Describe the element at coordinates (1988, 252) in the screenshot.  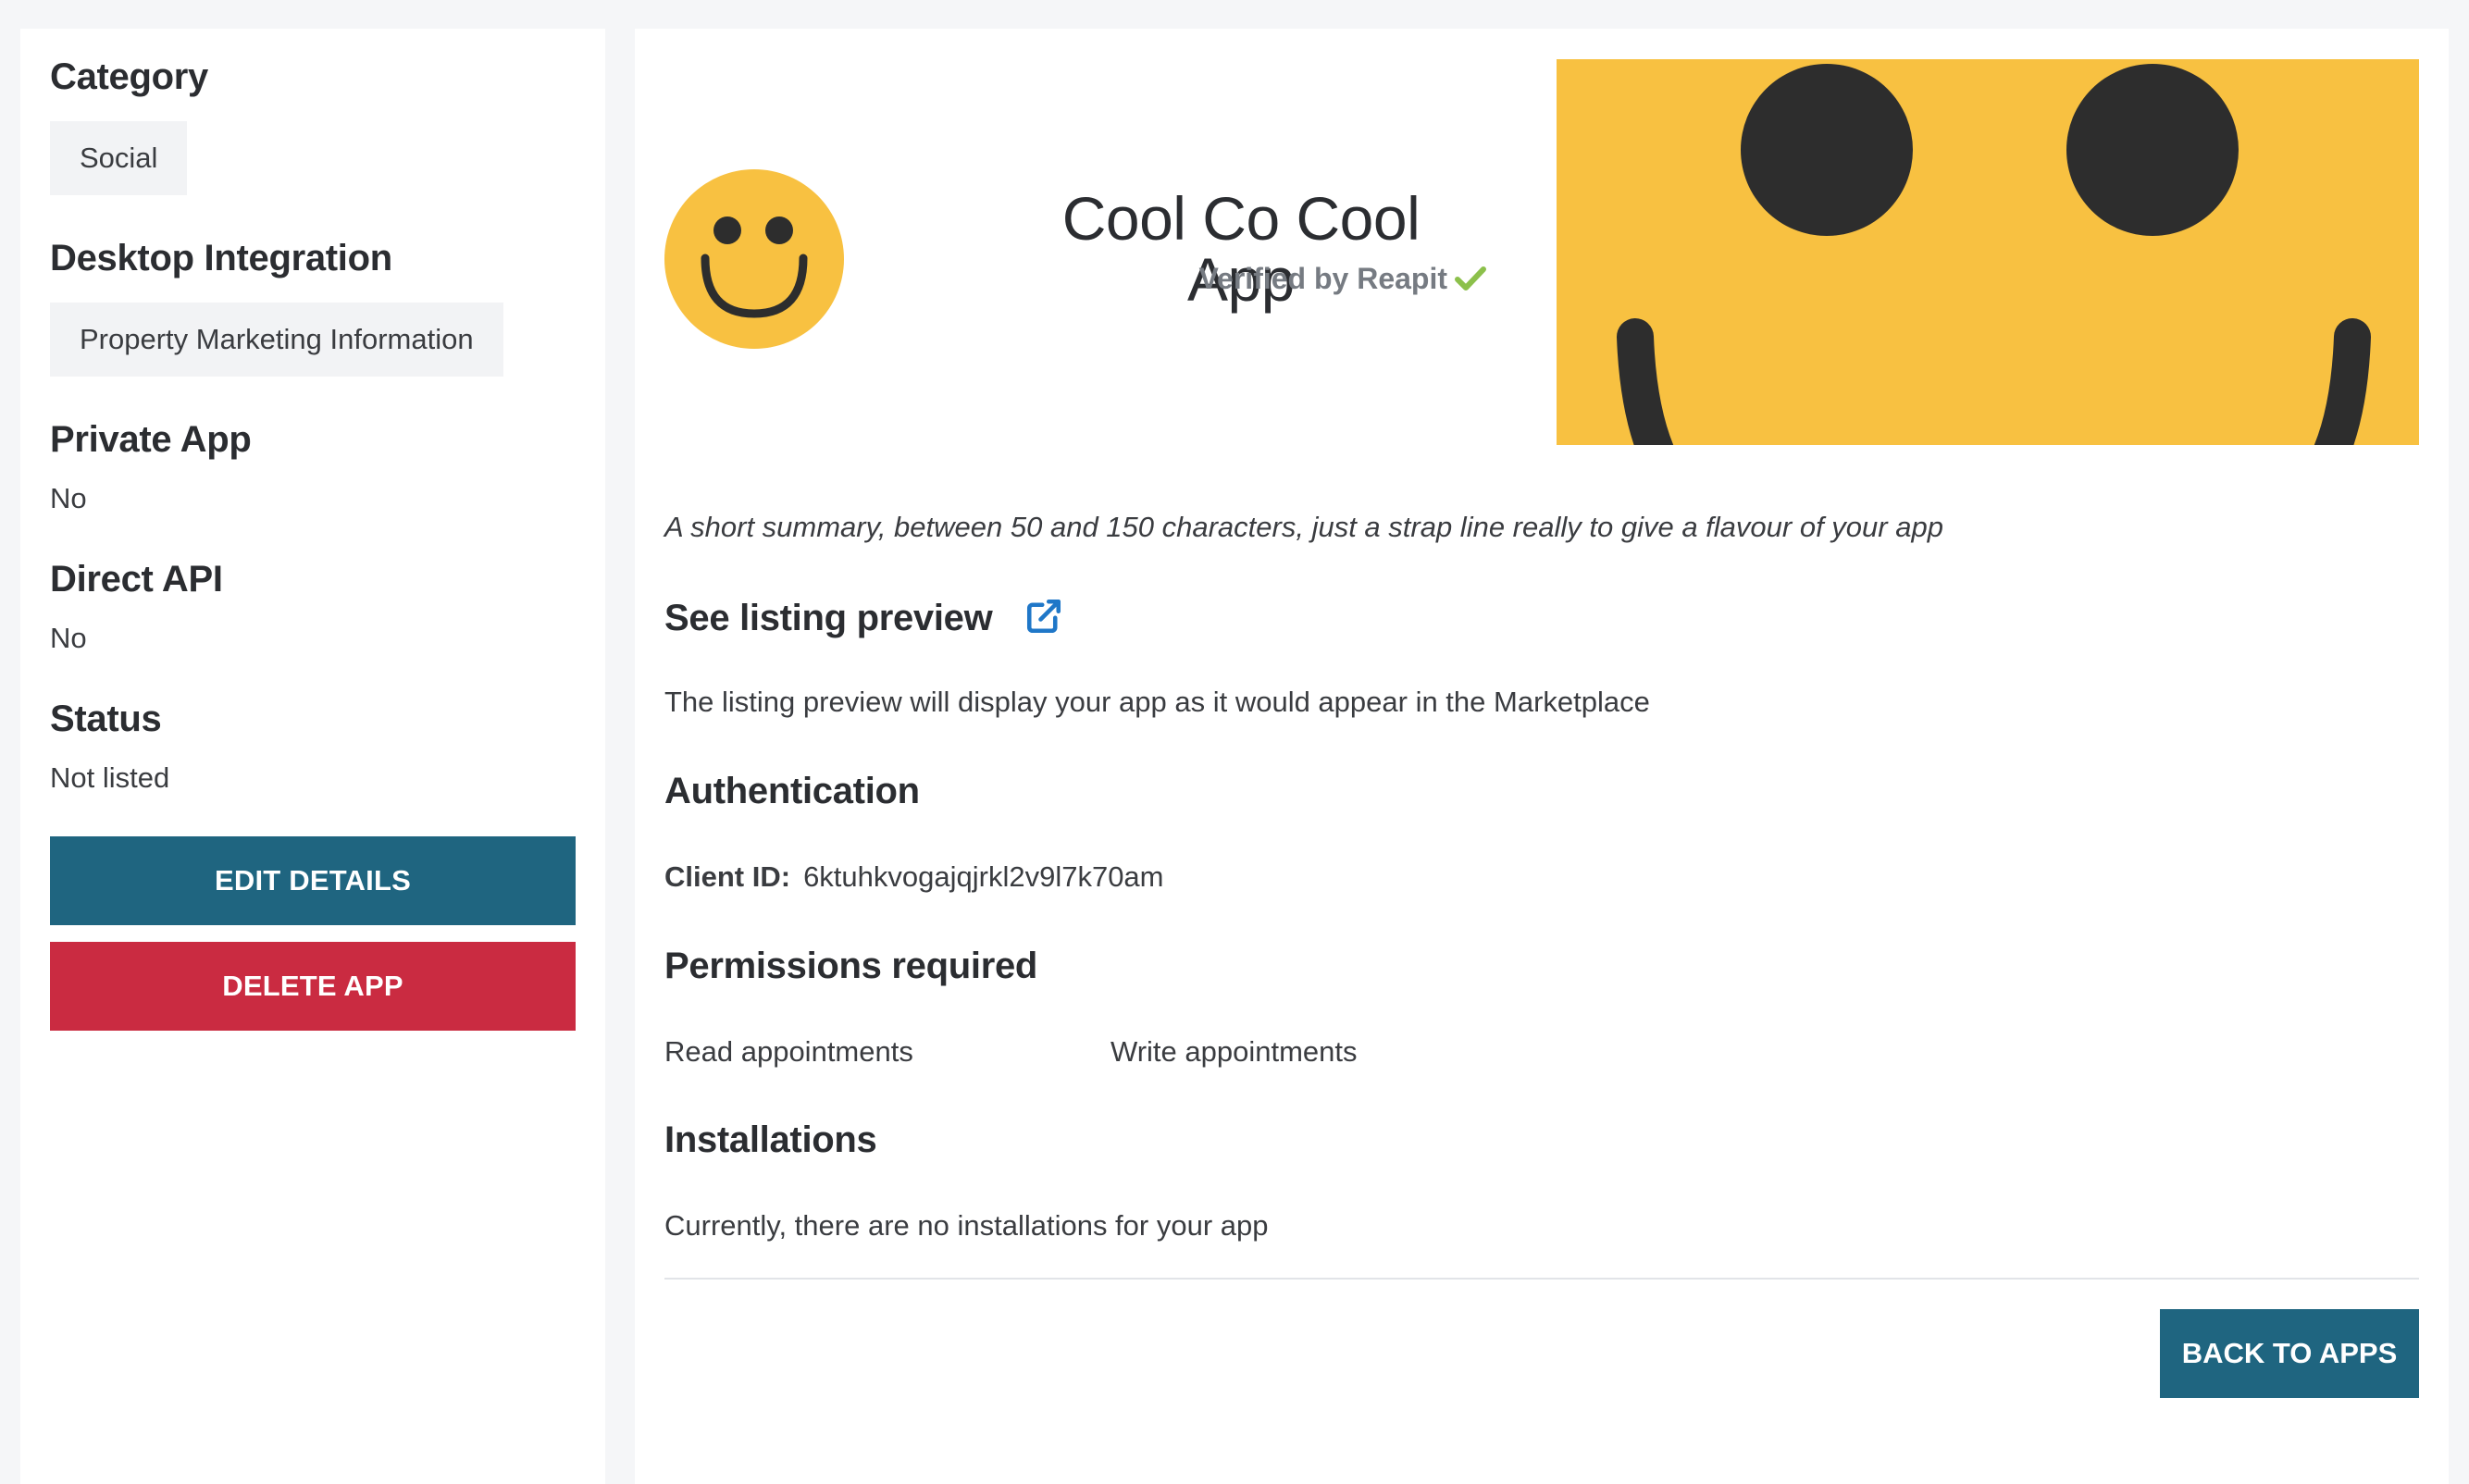
I see `app-banner-image` at that location.